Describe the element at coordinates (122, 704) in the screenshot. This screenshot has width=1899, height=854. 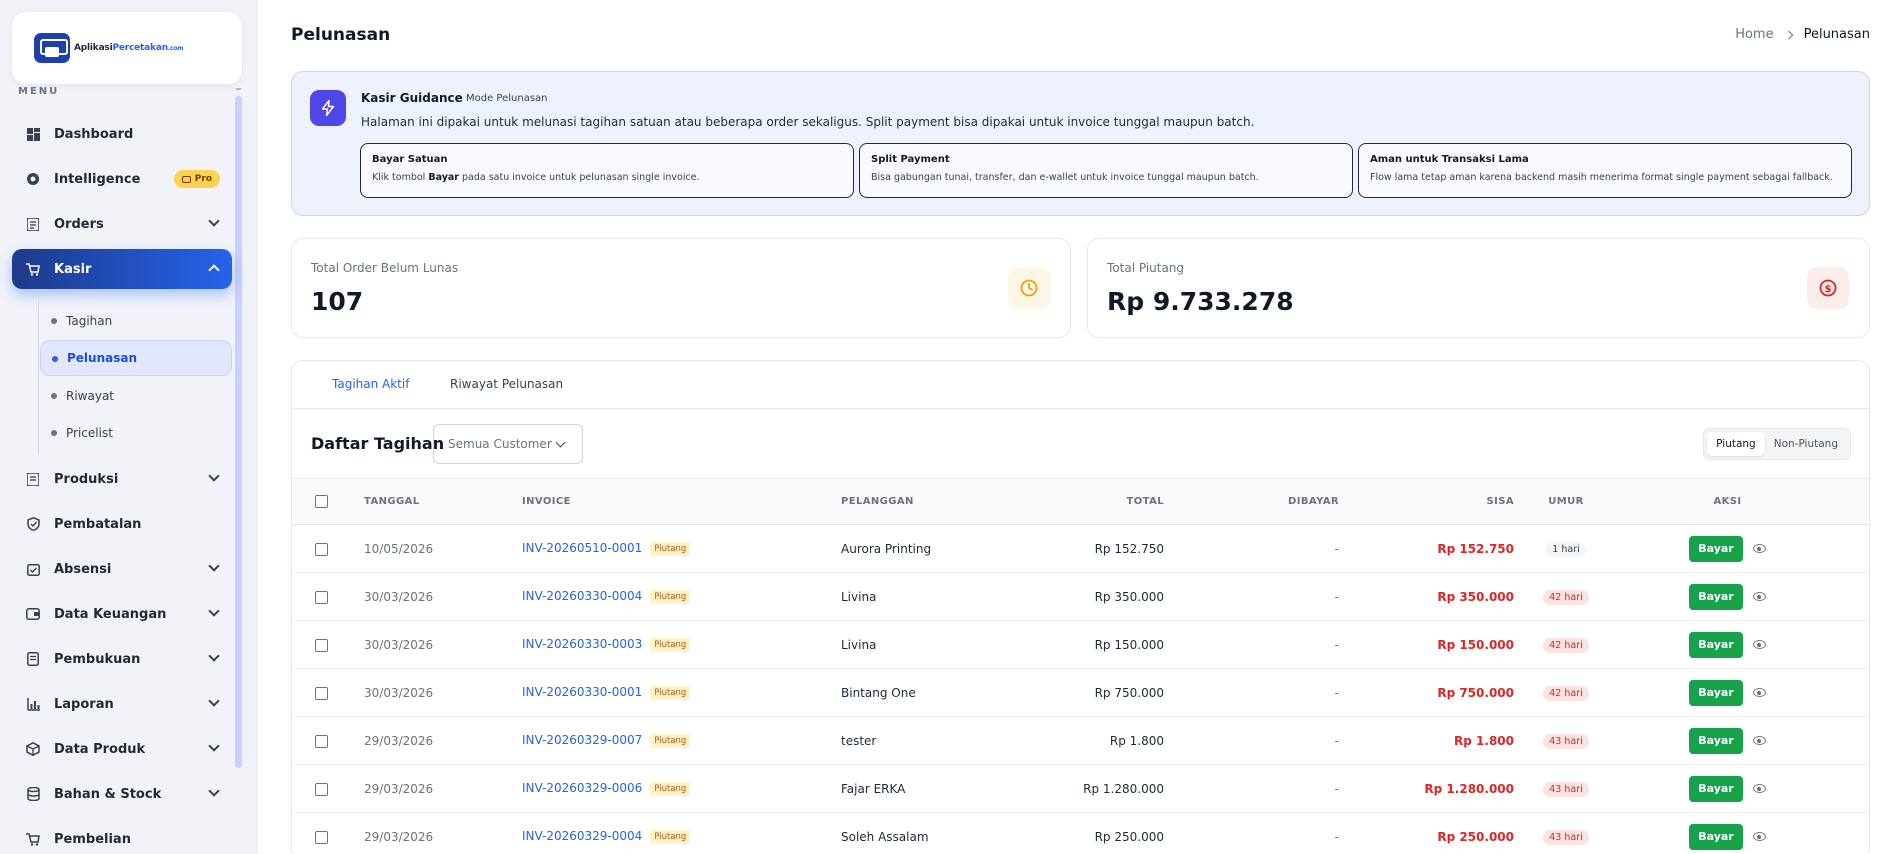
I see `sidebar-item-laporan: Laporan` at that location.